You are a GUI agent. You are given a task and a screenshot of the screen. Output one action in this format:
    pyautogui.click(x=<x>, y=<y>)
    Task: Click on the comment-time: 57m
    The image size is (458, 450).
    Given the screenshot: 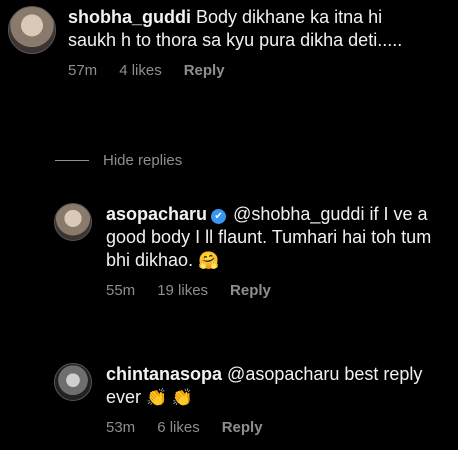 What is the action you would take?
    pyautogui.click(x=83, y=70)
    